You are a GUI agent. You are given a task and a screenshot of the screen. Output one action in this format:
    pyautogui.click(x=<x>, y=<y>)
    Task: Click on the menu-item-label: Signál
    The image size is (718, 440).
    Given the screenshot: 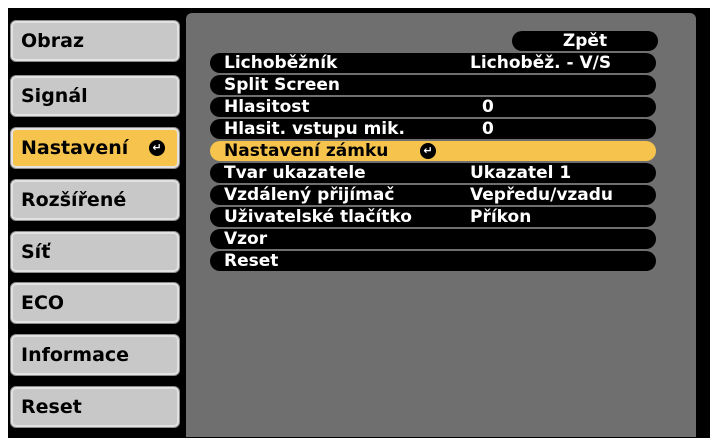 What is the action you would take?
    pyautogui.click(x=54, y=96)
    